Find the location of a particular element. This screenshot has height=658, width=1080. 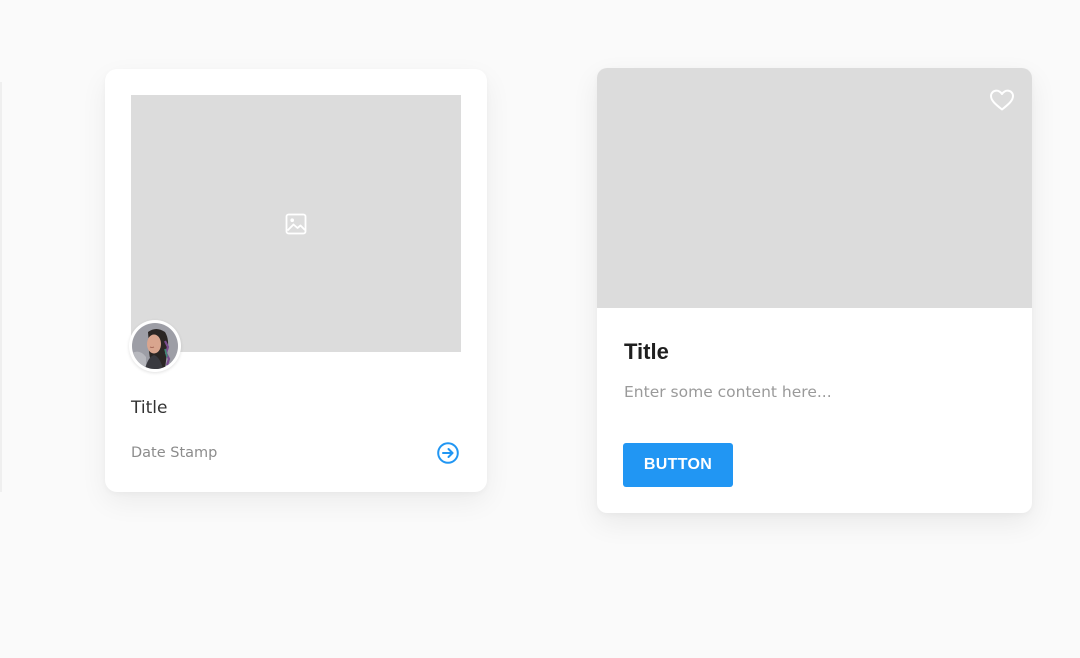

date-stamp: Date Stamp is located at coordinates (174, 453).